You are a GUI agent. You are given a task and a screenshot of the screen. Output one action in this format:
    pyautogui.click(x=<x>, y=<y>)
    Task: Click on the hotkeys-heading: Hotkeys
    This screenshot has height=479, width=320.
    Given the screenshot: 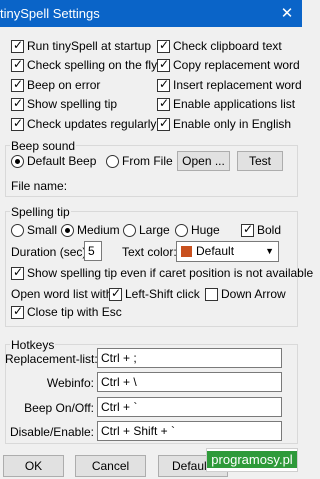 What is the action you would take?
    pyautogui.click(x=33, y=345)
    